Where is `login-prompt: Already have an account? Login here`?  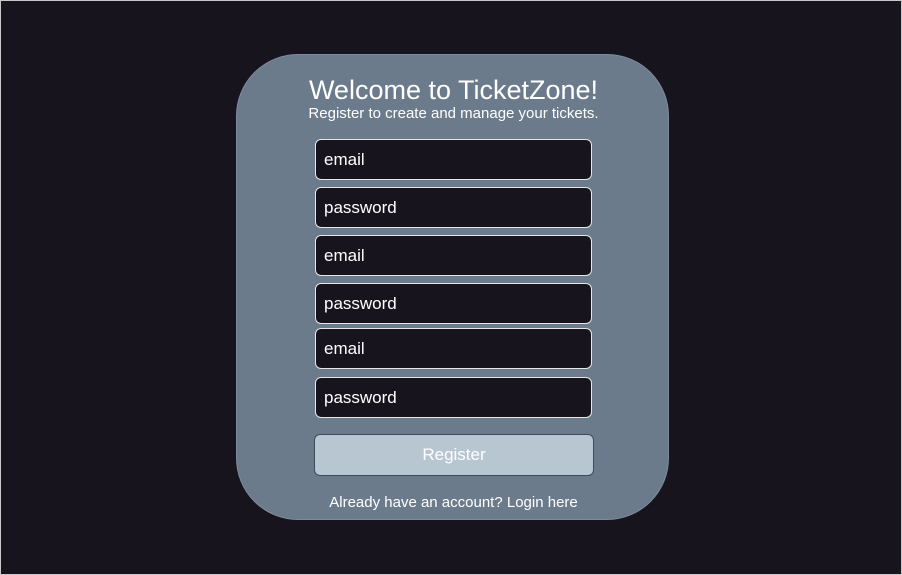 login-prompt: Already have an account? Login here is located at coordinates (453, 503).